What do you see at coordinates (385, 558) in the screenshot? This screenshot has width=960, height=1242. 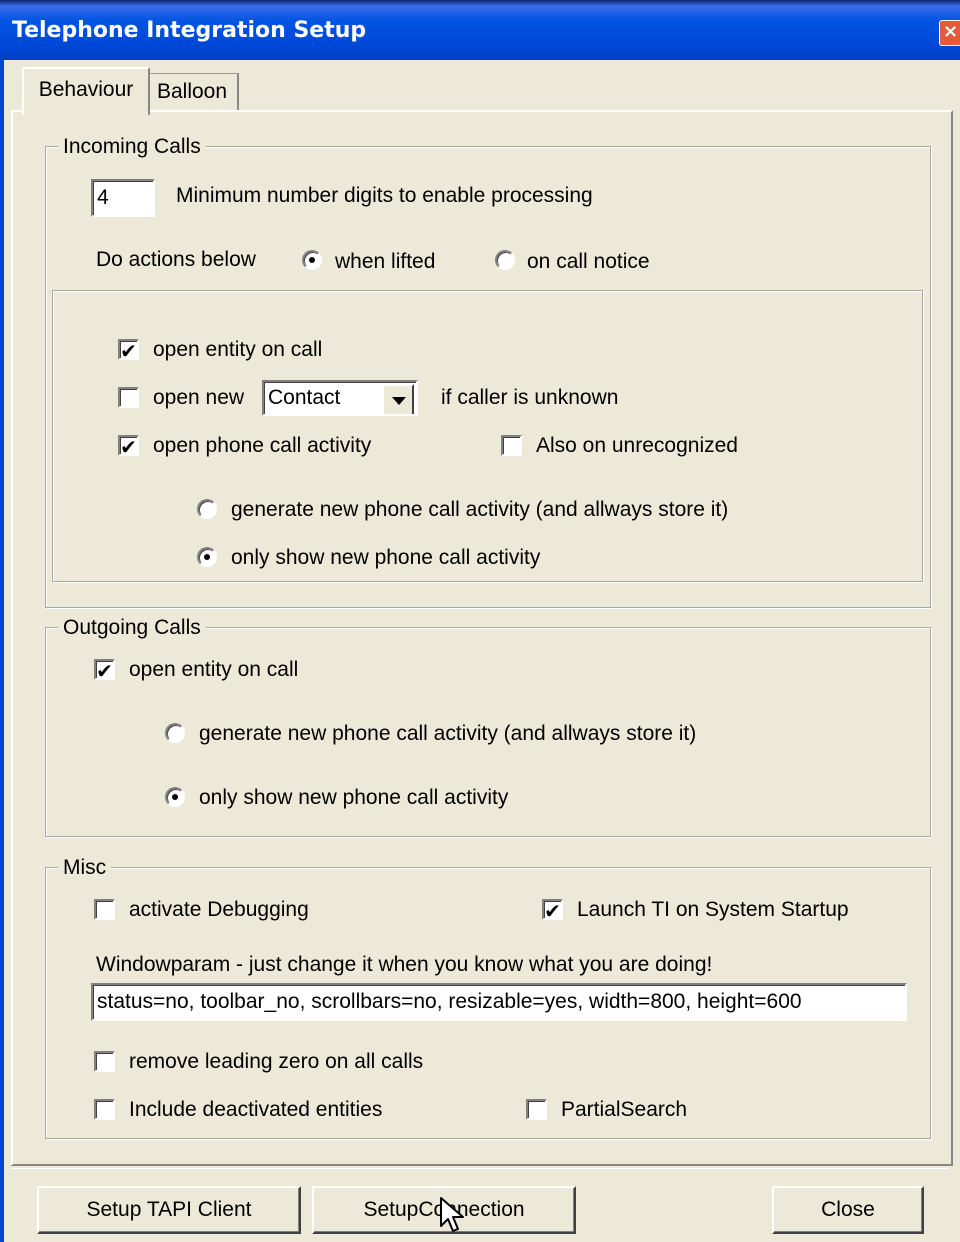 I see `incoming-only-show-label: only show new phone call activity` at bounding box center [385, 558].